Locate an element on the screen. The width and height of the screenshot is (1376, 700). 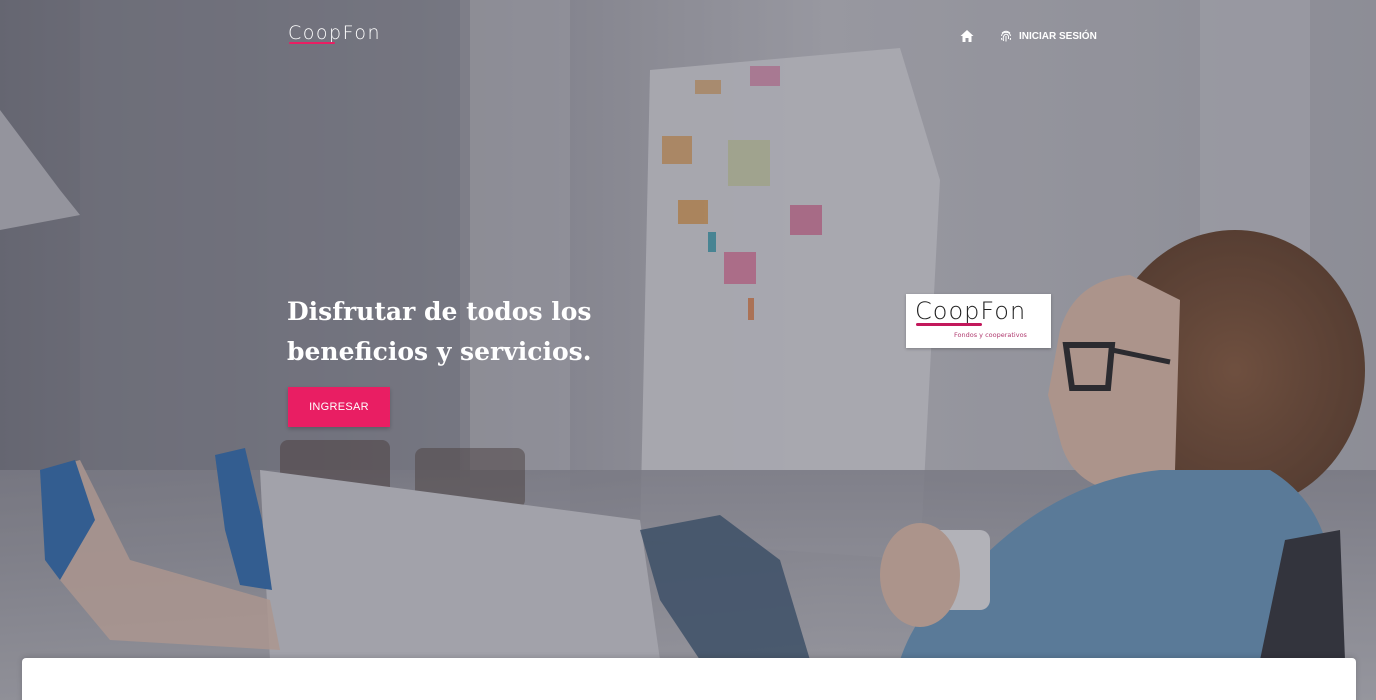
logo-card: CoopFon Fondos y cooperativos is located at coordinates (978, 321).